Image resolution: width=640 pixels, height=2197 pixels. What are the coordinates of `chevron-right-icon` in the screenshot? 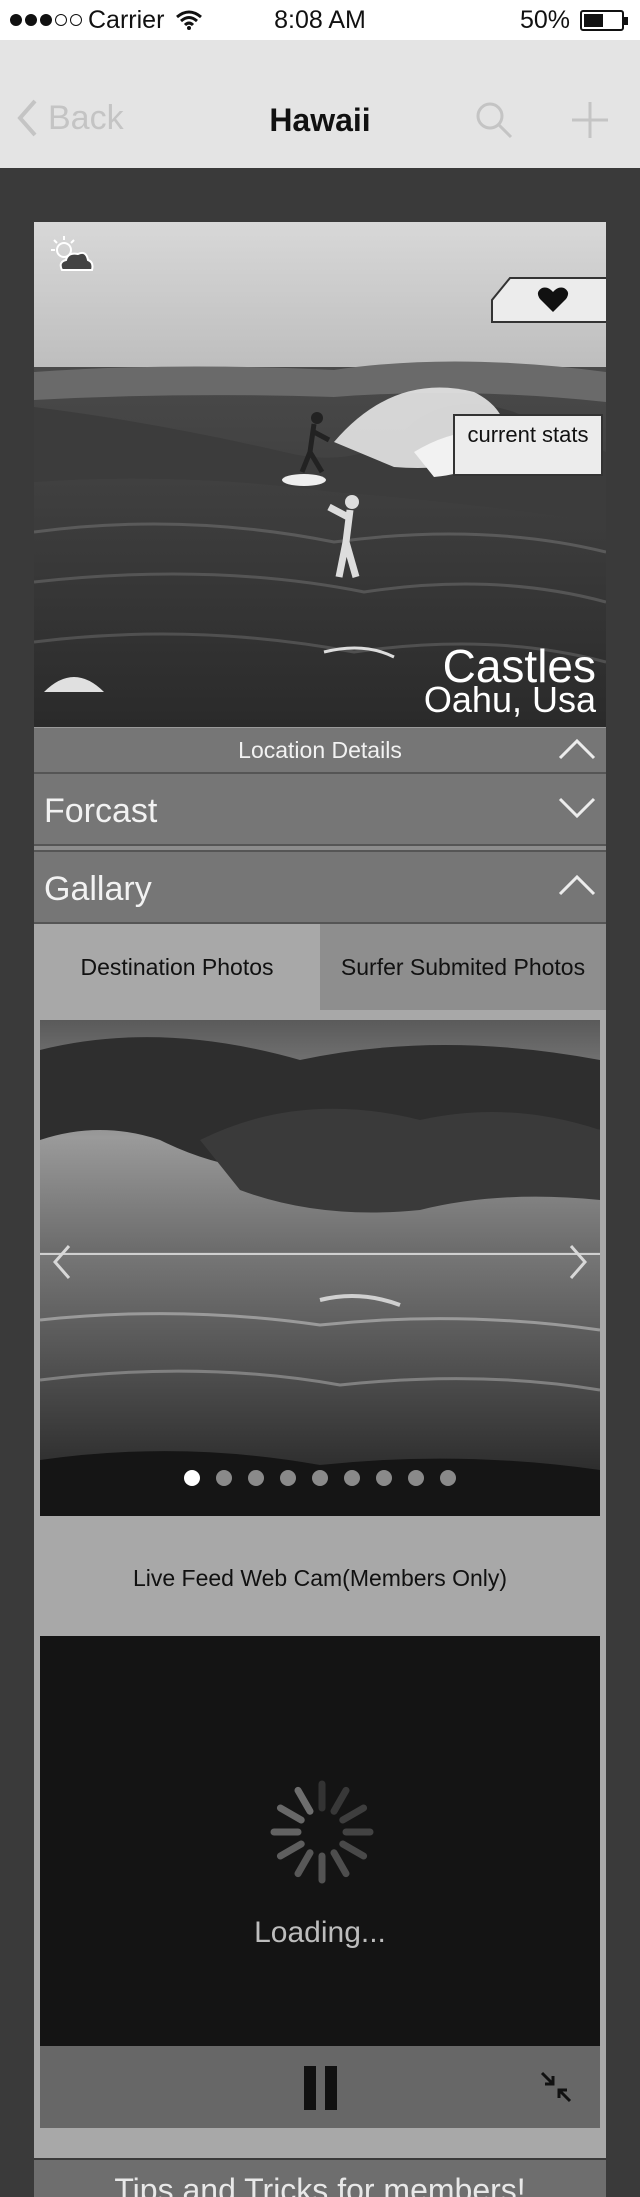 It's located at (578, 1262).